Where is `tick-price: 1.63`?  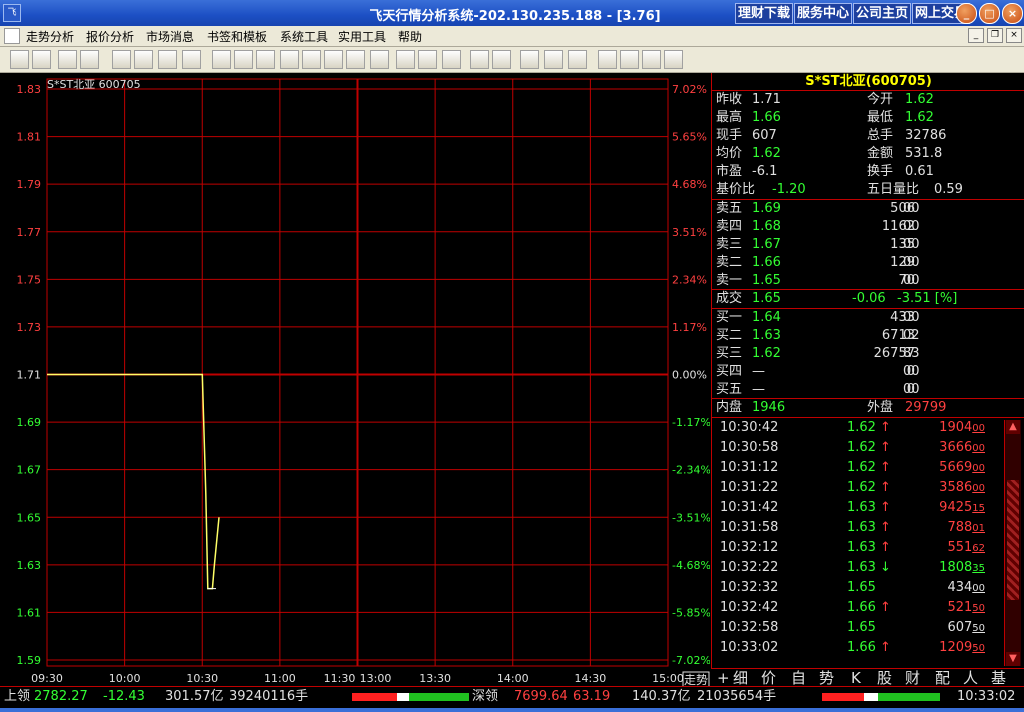 tick-price: 1.63 is located at coordinates (861, 547).